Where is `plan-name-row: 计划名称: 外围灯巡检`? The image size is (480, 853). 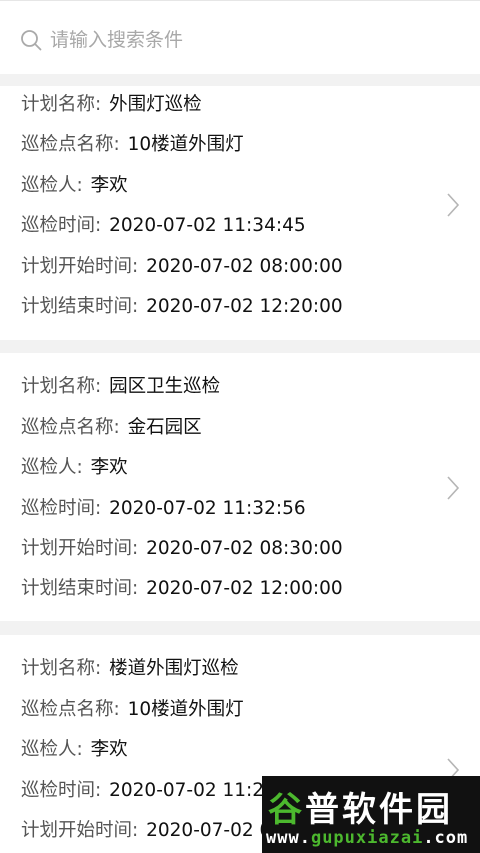
plan-name-row: 计划名称: 外围灯巡检 is located at coordinates (111, 105).